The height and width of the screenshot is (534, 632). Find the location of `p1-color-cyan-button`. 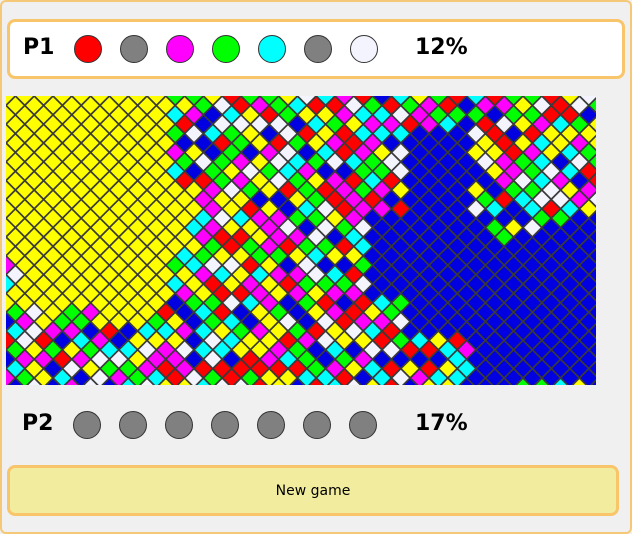

p1-color-cyan-button is located at coordinates (272, 49).